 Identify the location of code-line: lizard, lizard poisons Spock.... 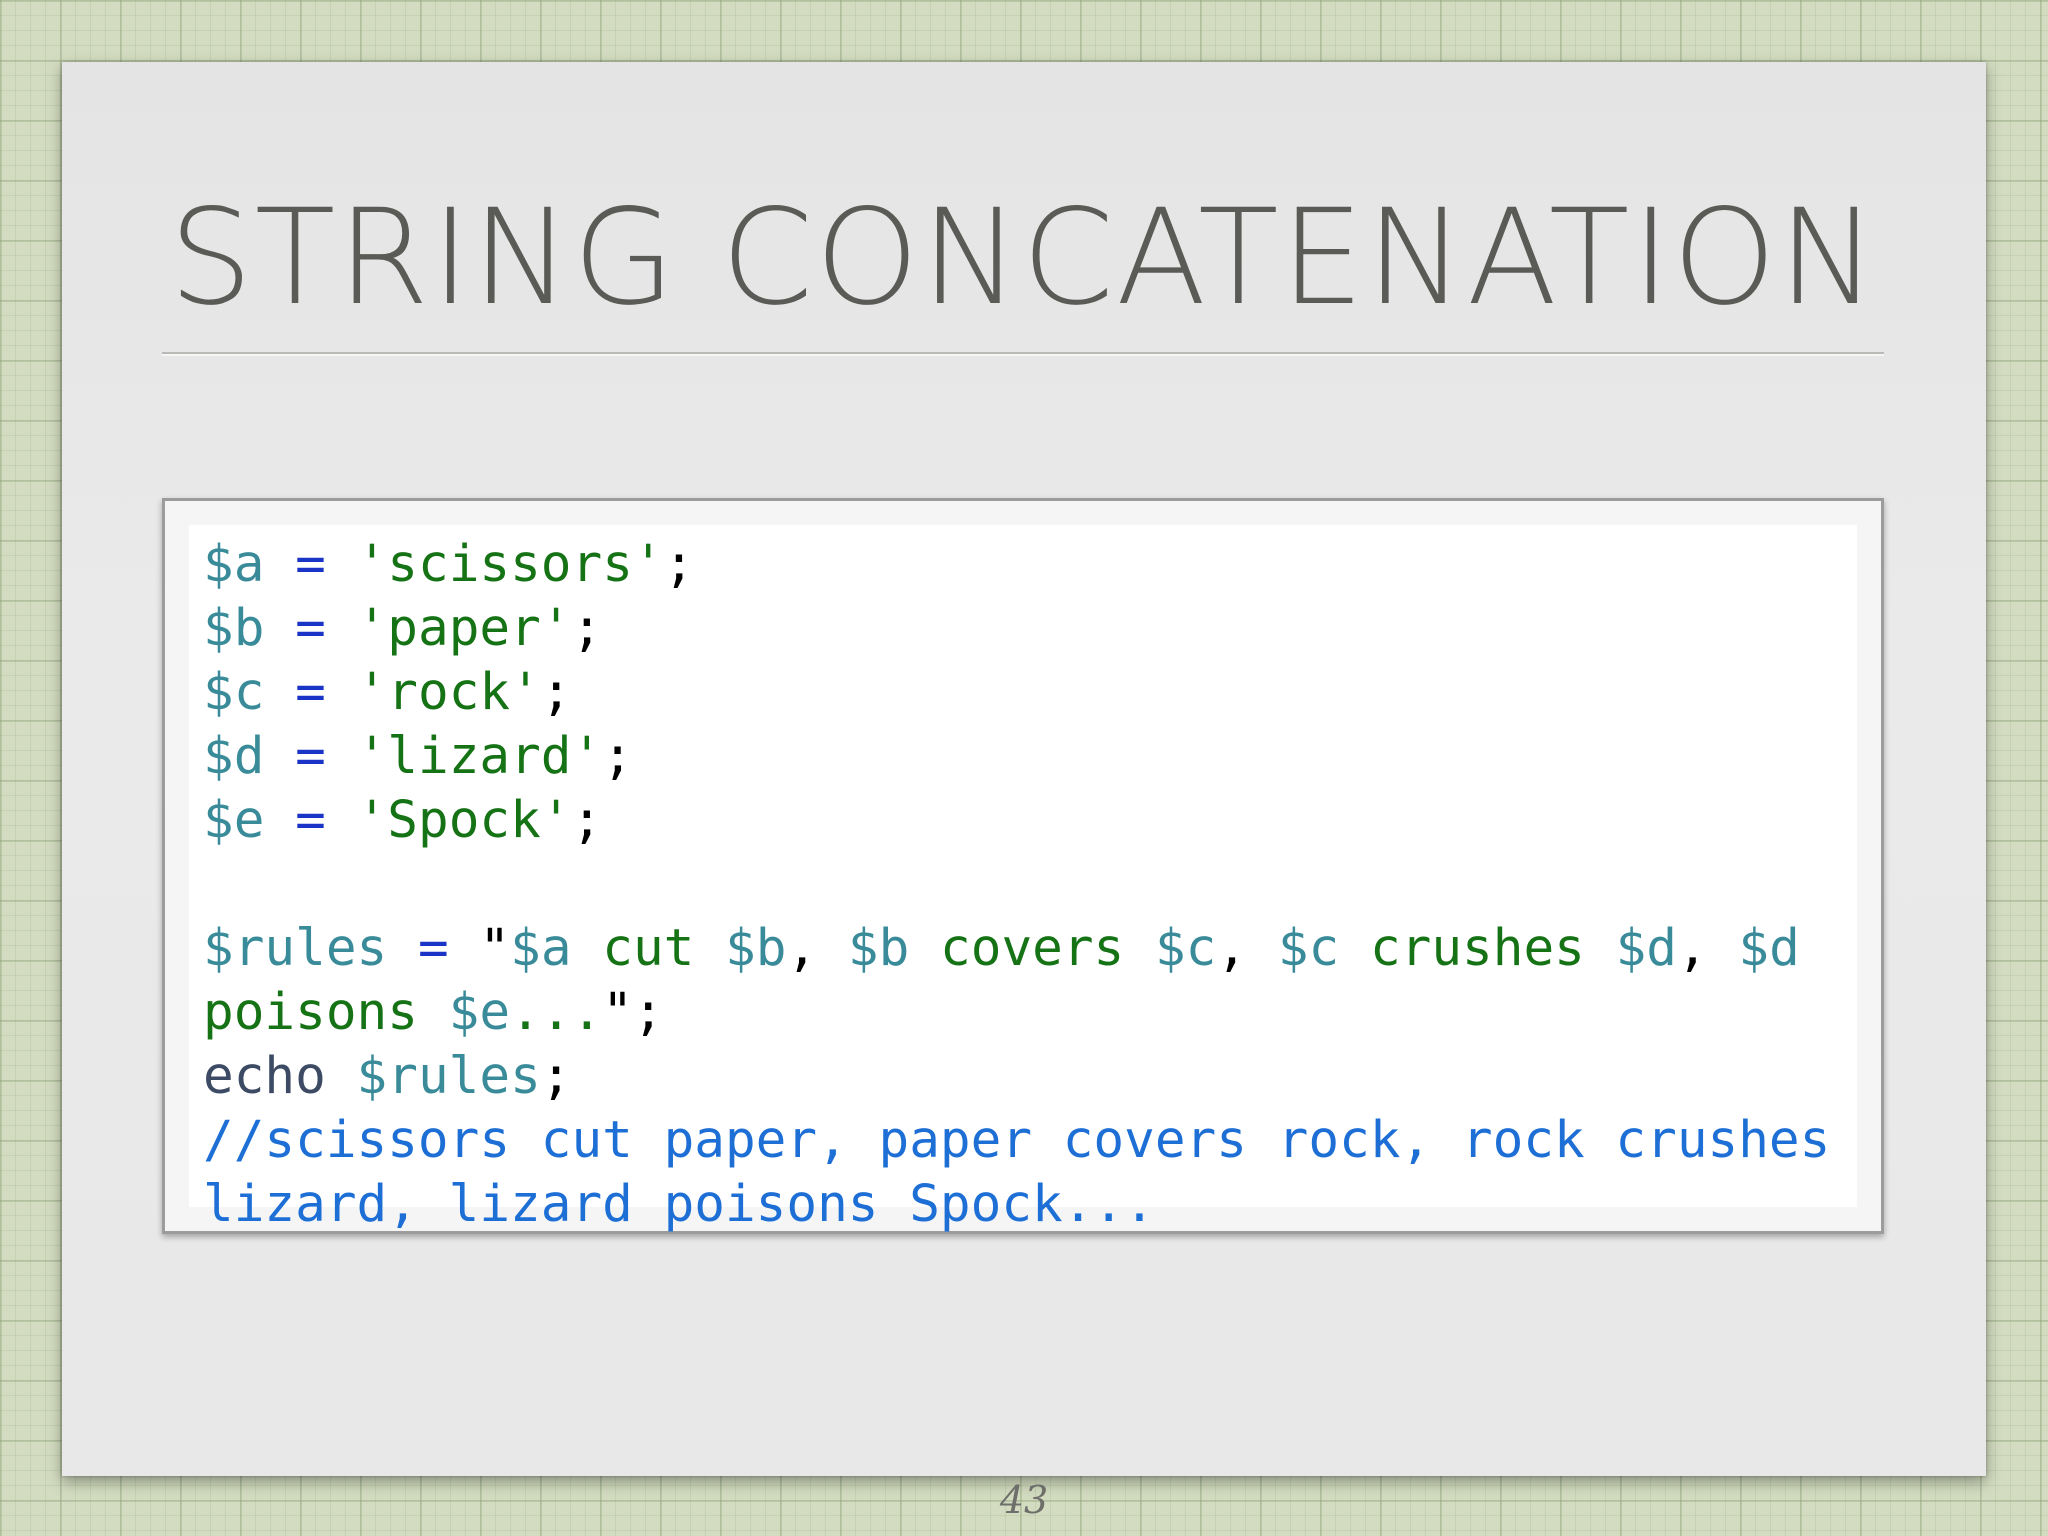
(1016, 1205).